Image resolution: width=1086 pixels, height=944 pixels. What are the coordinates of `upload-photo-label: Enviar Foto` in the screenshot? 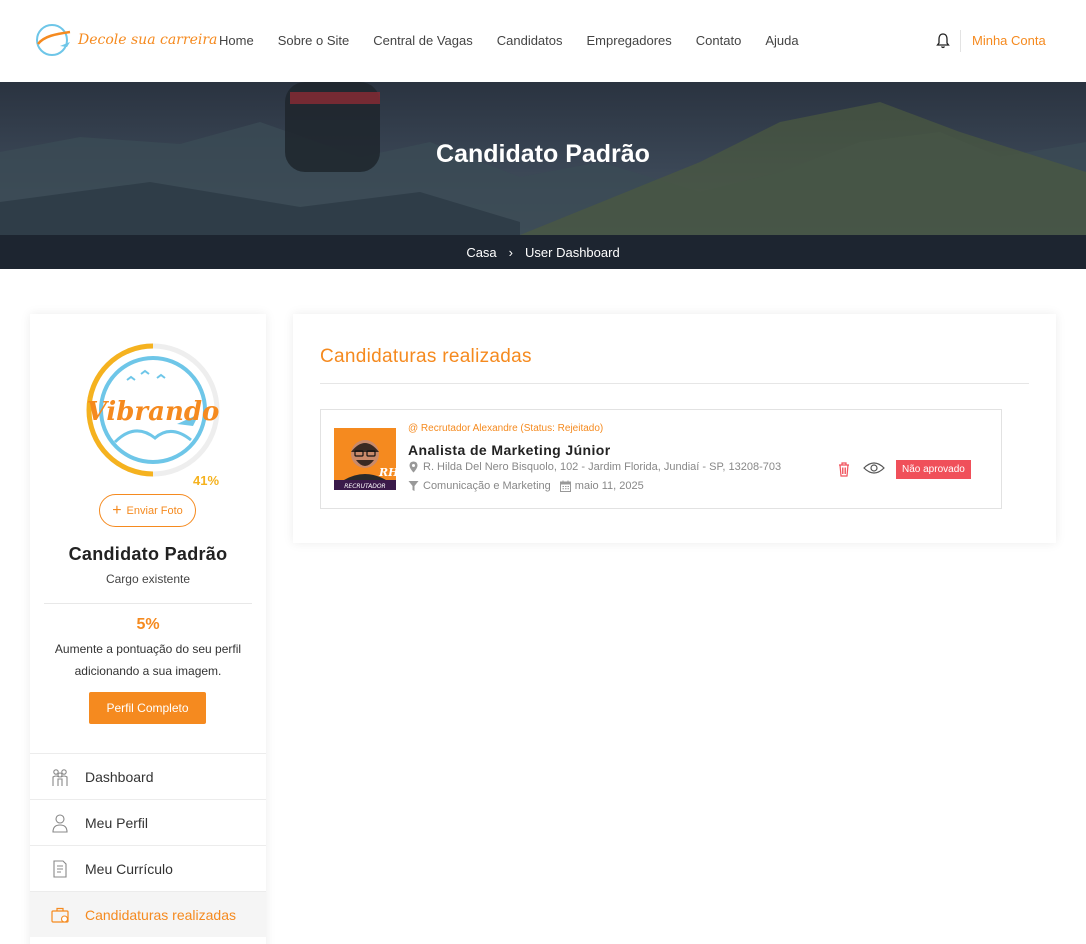 It's located at (154, 510).